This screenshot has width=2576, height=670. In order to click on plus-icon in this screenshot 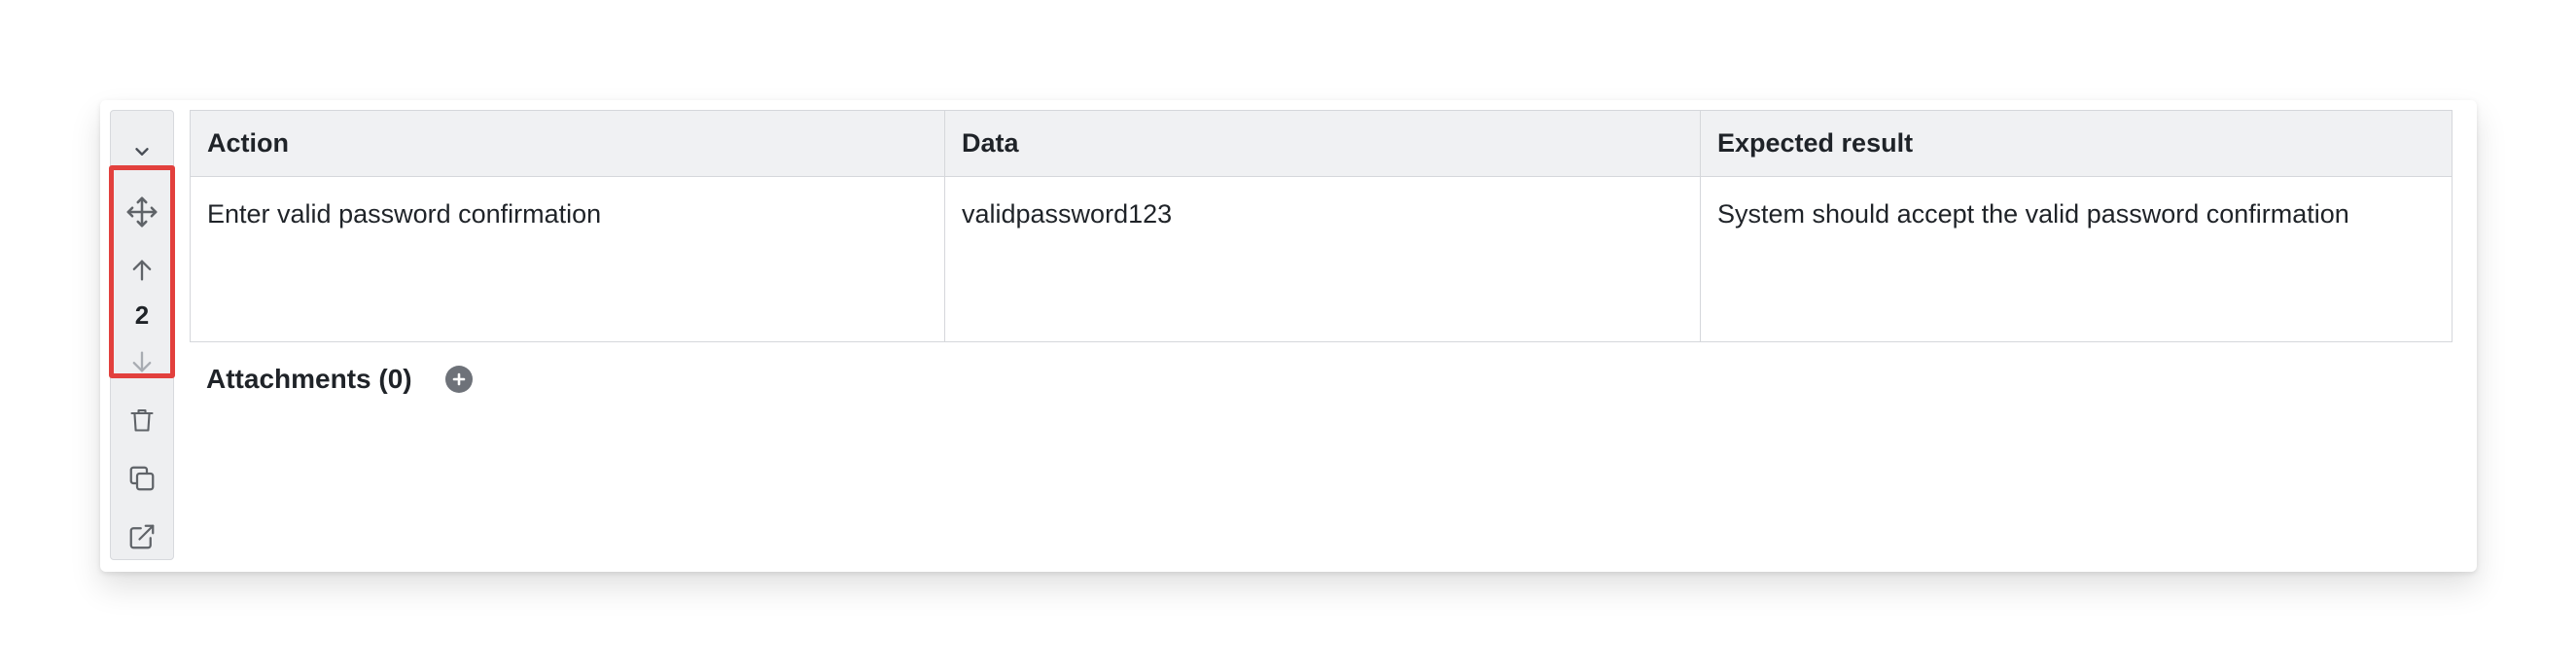, I will do `click(459, 379)`.